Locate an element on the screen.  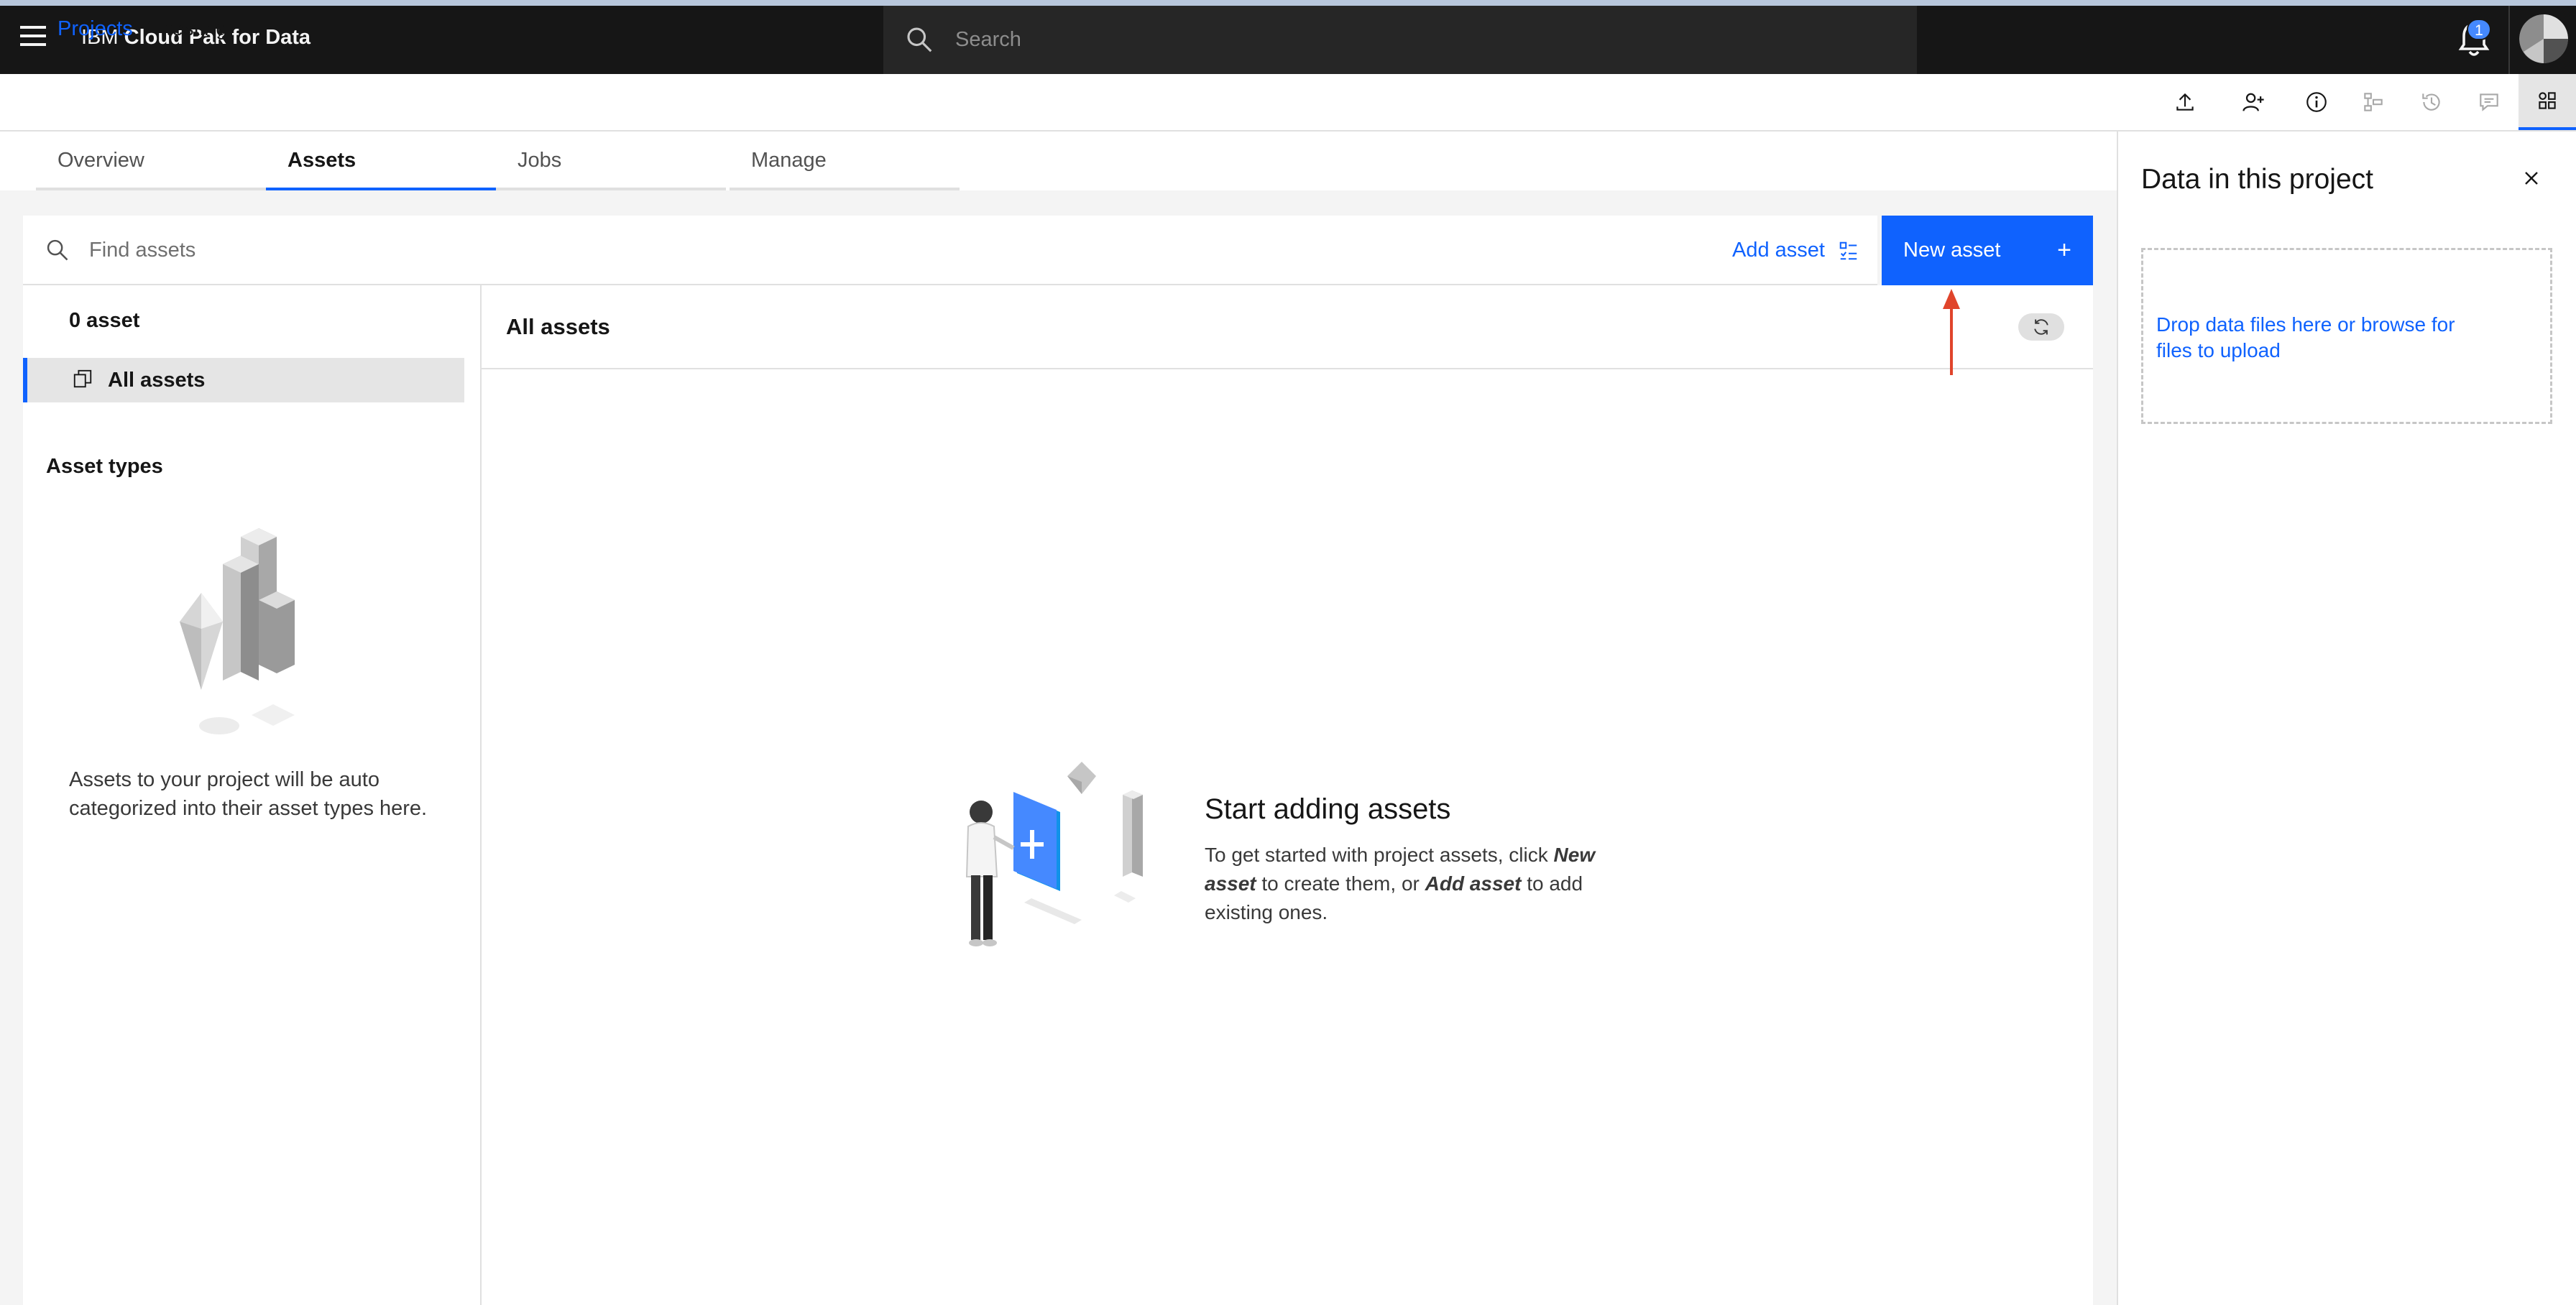
filter-all-assets-label: All assets is located at coordinates (157, 380).